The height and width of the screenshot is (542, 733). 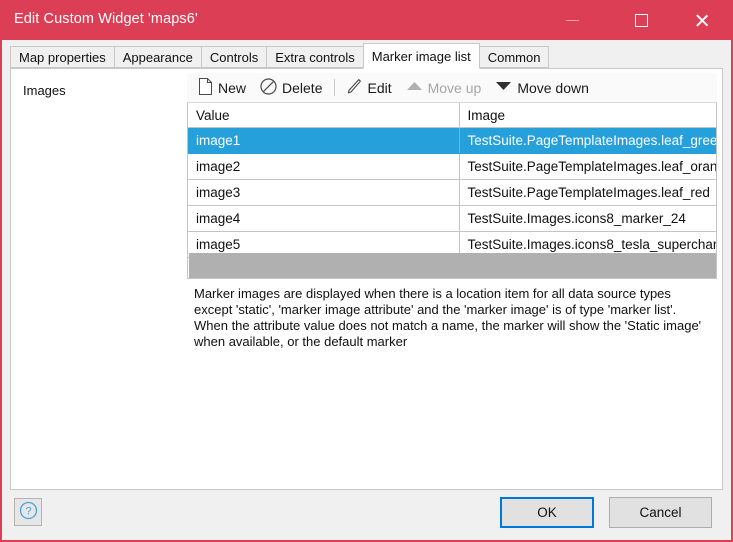 I want to click on edit-button-label: Edit, so click(x=379, y=87).